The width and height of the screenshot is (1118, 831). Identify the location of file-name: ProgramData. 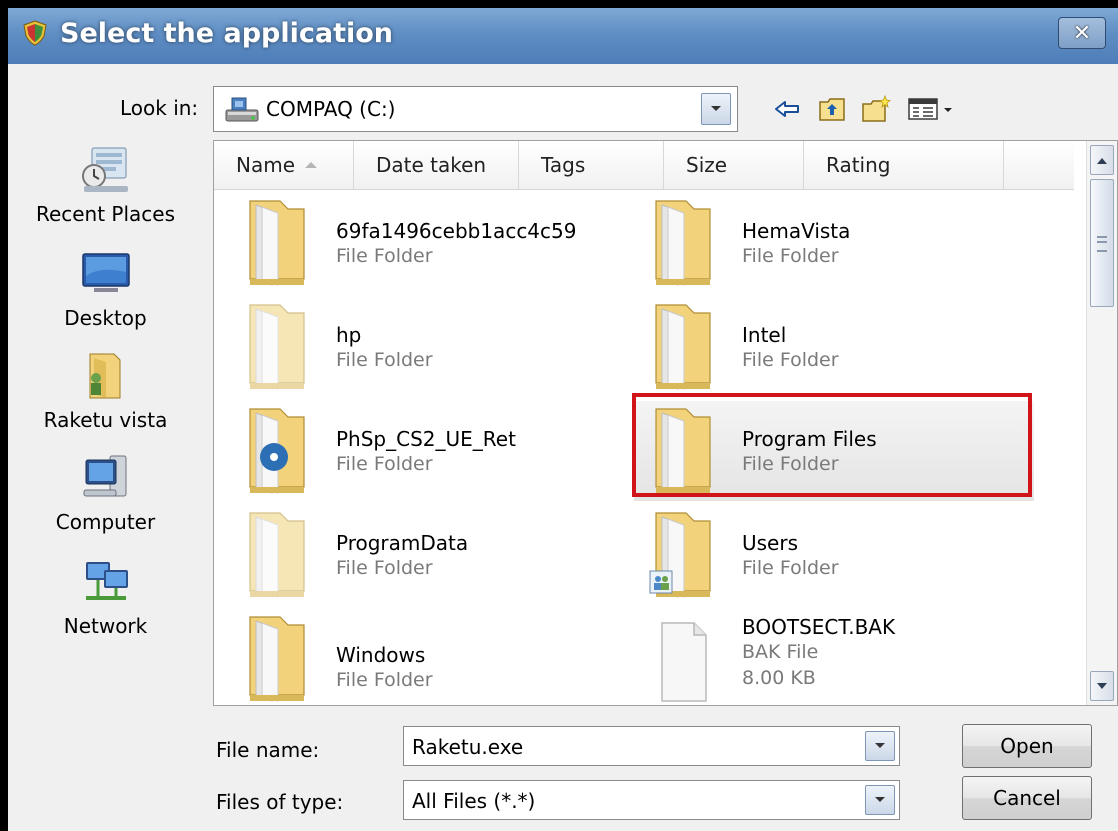
(402, 543).